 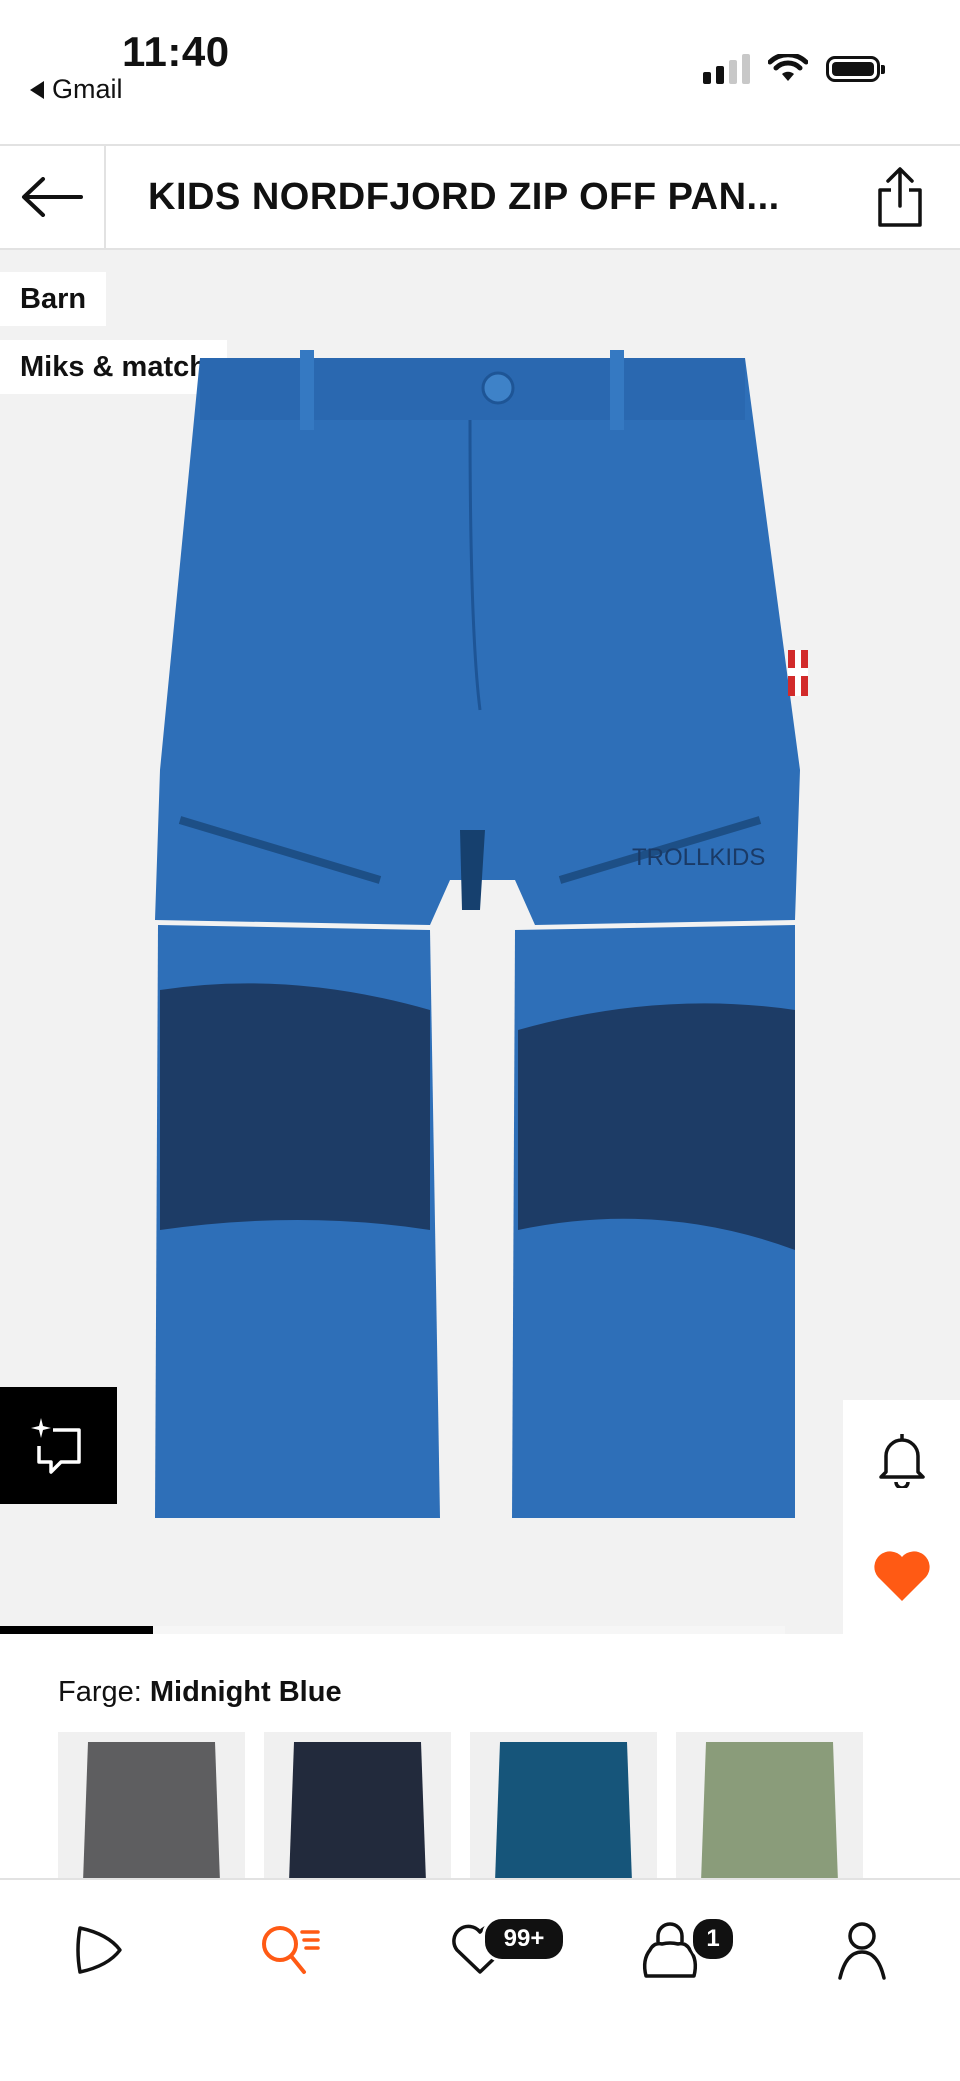 I want to click on heart-filled-icon, so click(x=901, y=1575).